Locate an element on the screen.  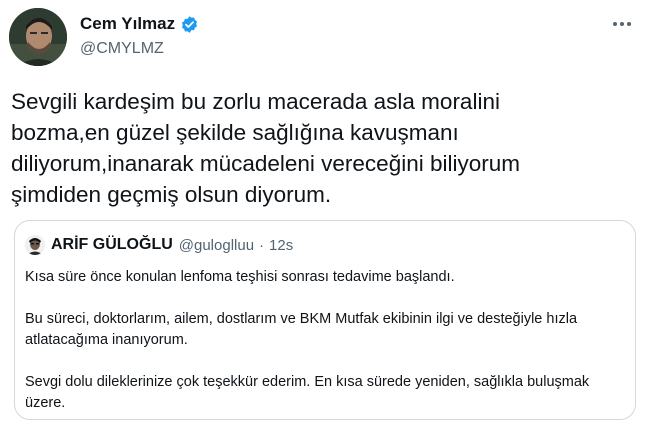
quoted-tweet-header: ARİF GÜLOĞLU @guloglluu · 12s is located at coordinates (159, 245).